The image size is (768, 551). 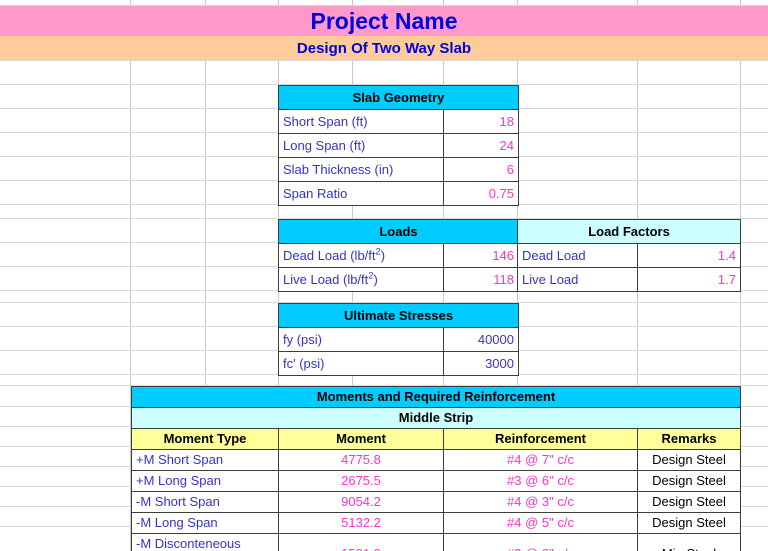 I want to click on reinforcement-cell: #4 @ 3" c/c, so click(x=540, y=502).